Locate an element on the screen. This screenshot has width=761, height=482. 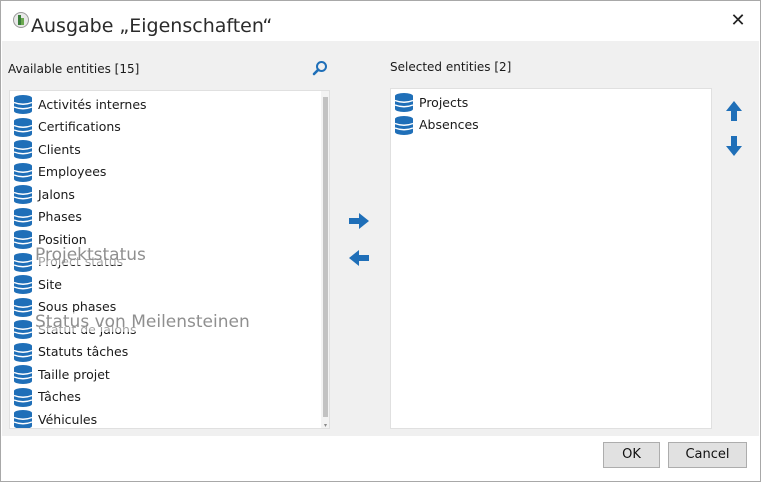
list-item: Phases is located at coordinates (169, 217).